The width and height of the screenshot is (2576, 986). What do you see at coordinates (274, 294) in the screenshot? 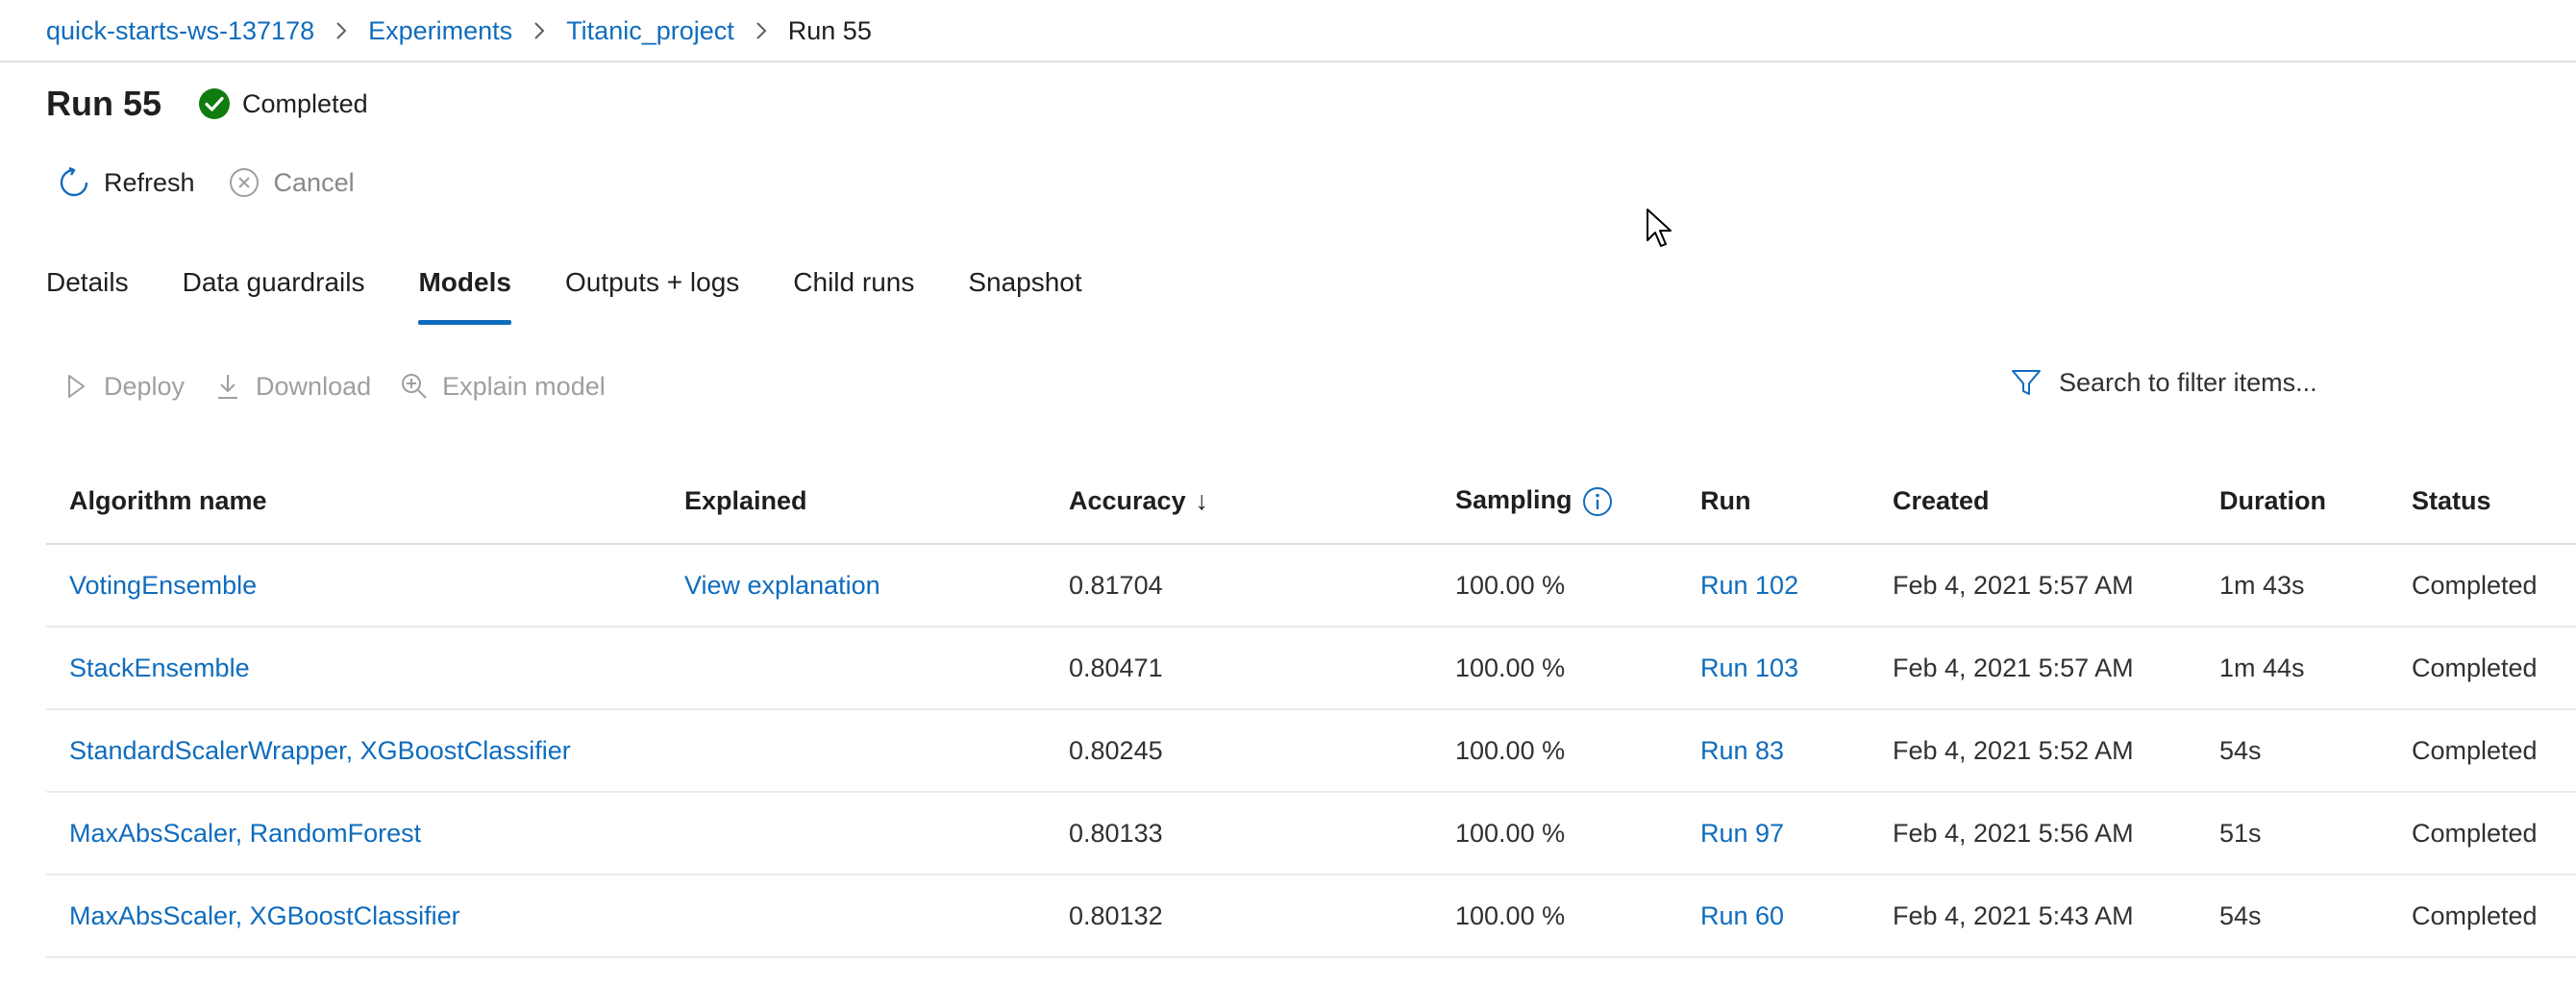
I see `tab-data-guardrails: Data guardrails` at bounding box center [274, 294].